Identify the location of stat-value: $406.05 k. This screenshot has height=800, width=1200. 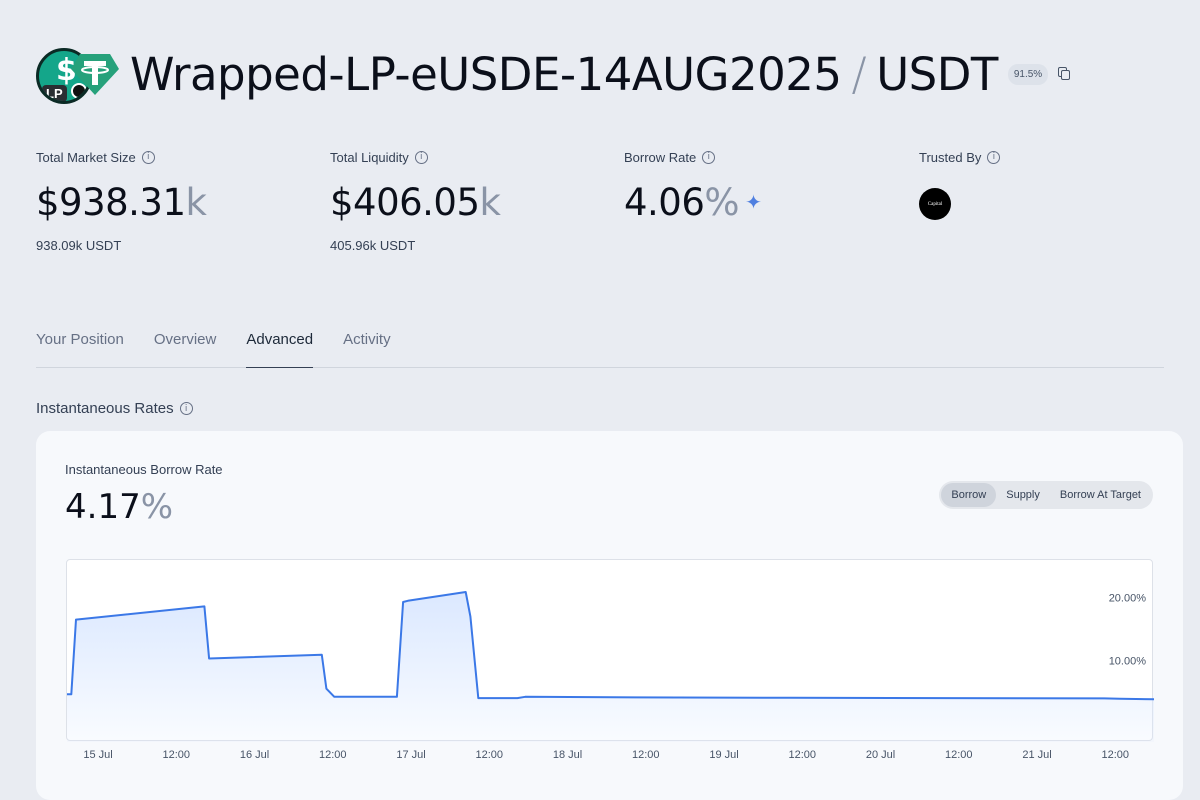
(460, 202).